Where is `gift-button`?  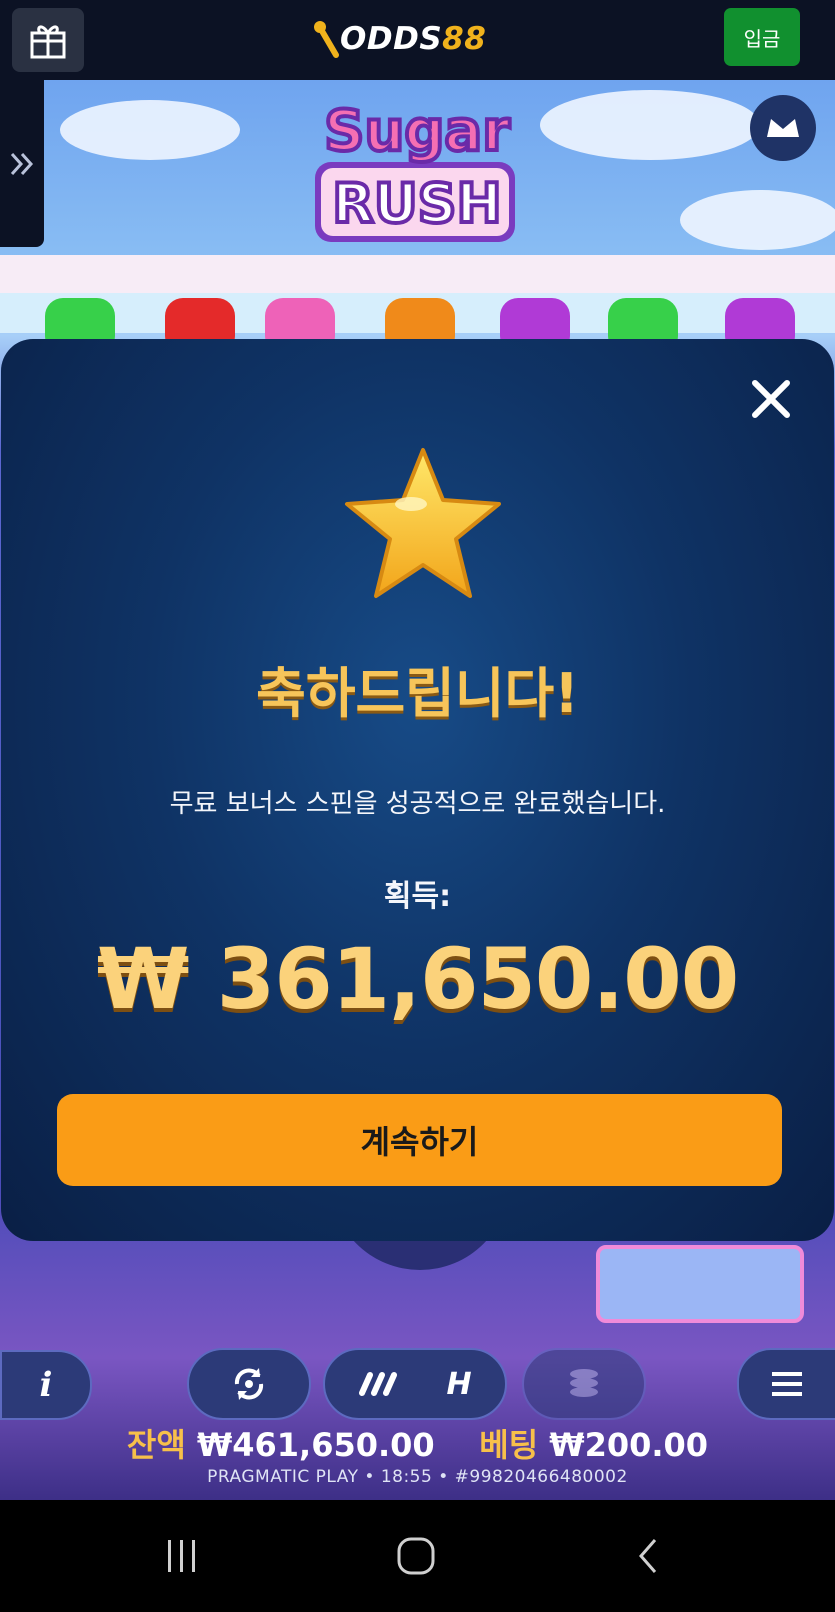 gift-button is located at coordinates (48, 40).